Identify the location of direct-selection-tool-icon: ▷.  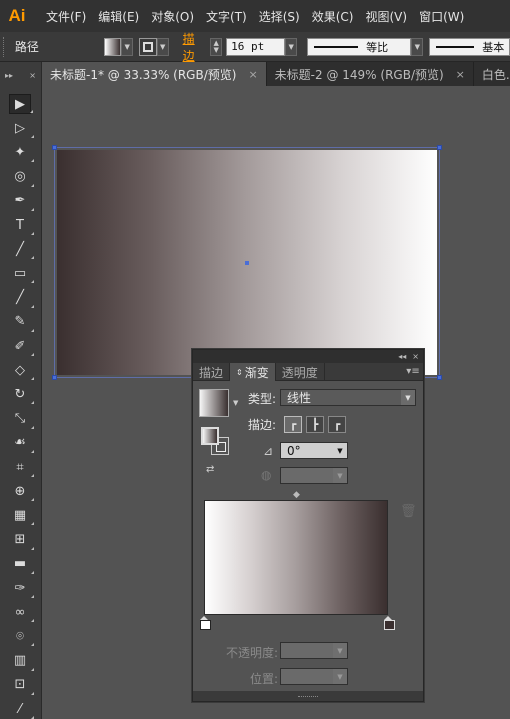
(21, 128).